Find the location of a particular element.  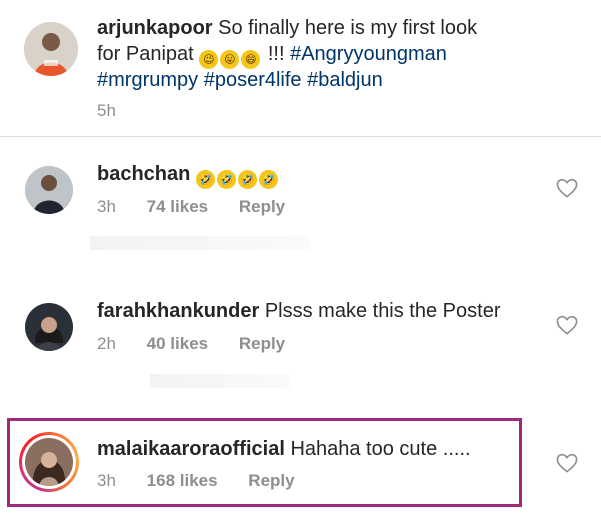

hashtag-link: #Angryyoungman is located at coordinates (368, 54).